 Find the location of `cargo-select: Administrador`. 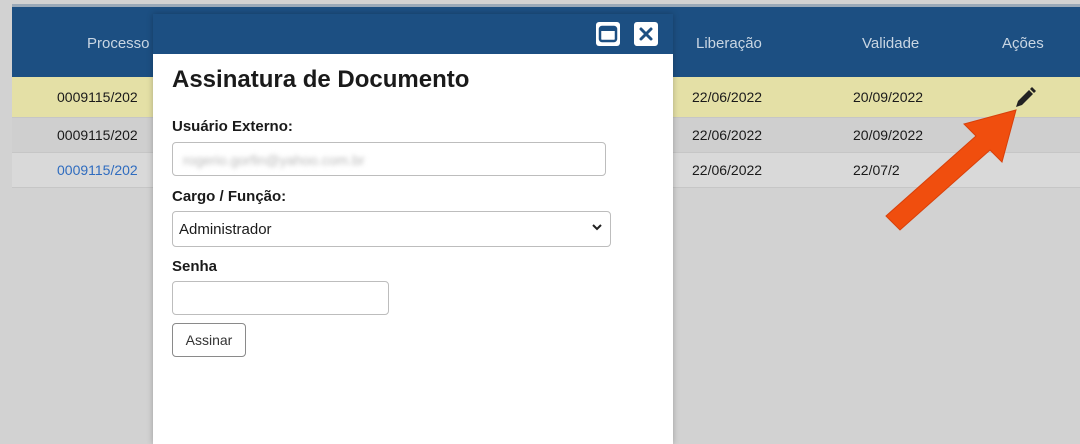

cargo-select: Administrador is located at coordinates (391, 229).